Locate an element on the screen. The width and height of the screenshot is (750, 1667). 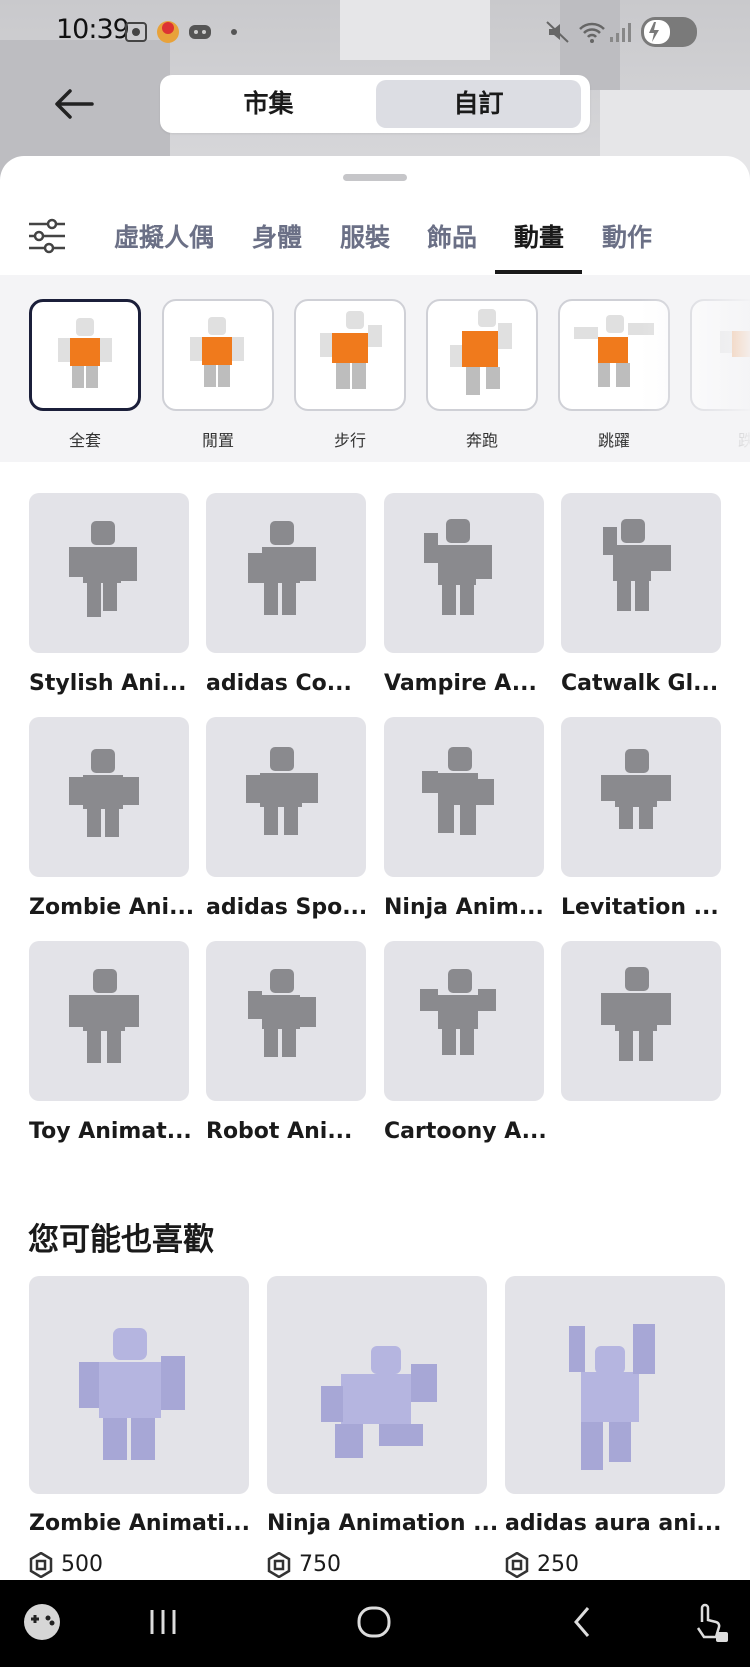
chip-label: 閒置 is located at coordinates (217, 440).